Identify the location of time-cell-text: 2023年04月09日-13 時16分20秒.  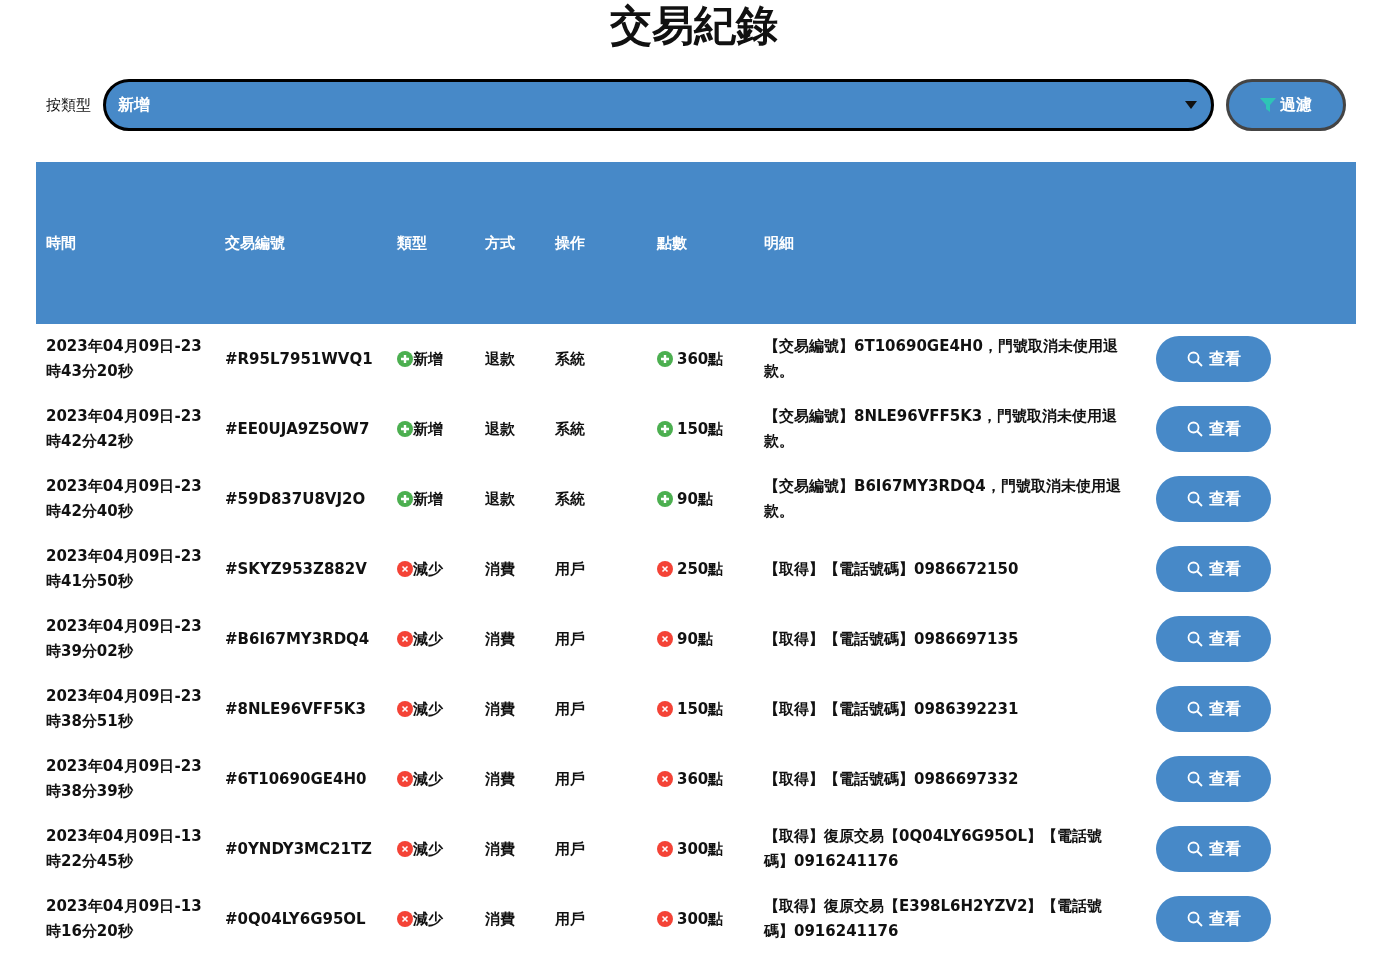
(124, 919).